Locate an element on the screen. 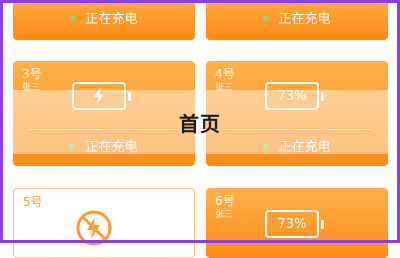  charger-number: 3号 is located at coordinates (32, 74).